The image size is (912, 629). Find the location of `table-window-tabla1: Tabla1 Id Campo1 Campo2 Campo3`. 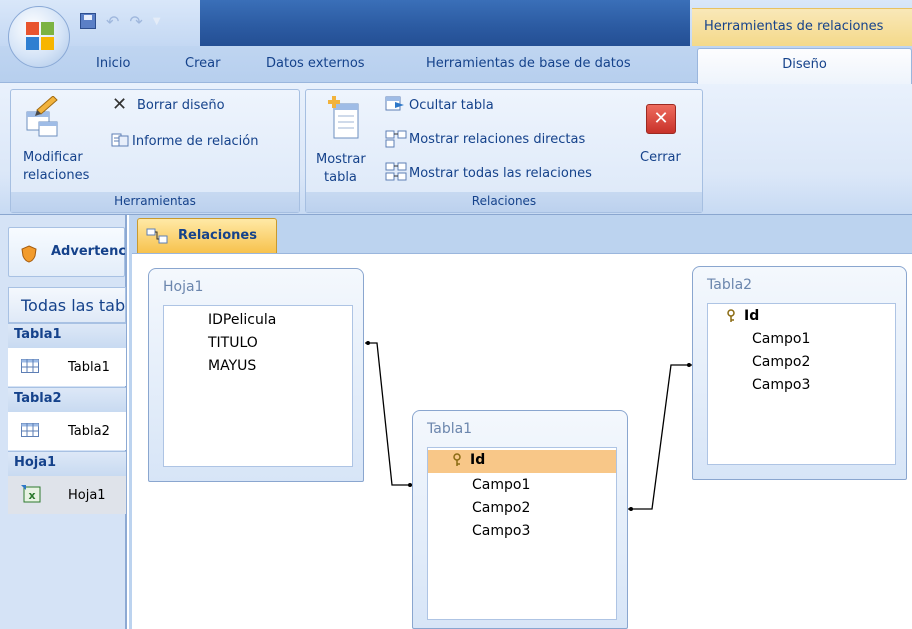

table-window-tabla1: Tabla1 Id Campo1 Campo2 Campo3 is located at coordinates (520, 519).